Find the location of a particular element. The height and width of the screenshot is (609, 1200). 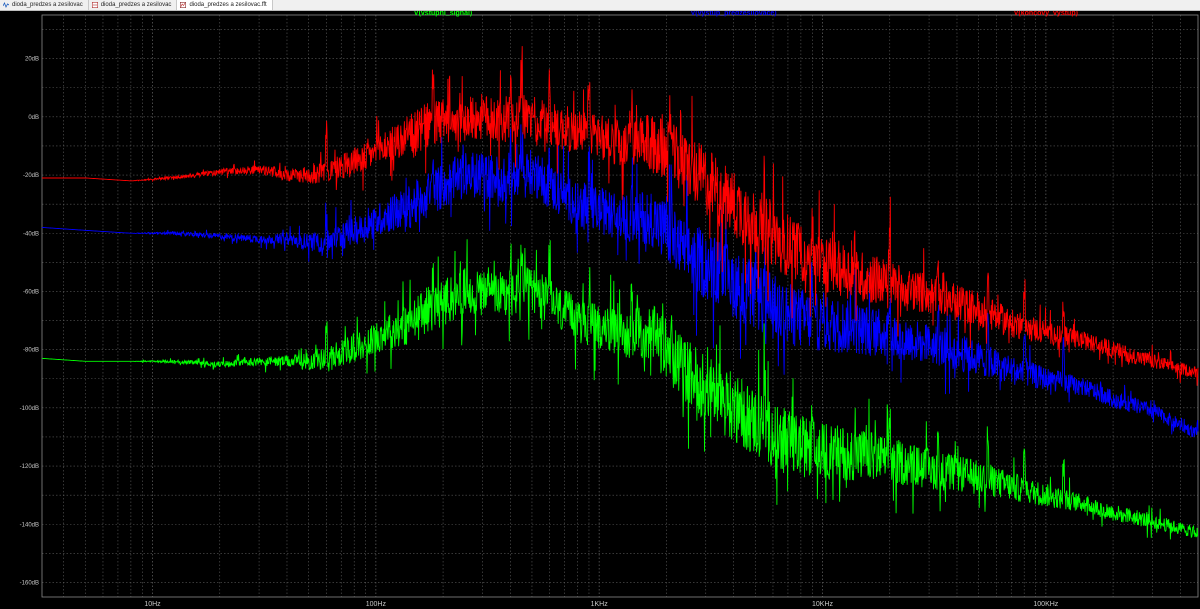

tab-2: dioda_predzes a zesilovac is located at coordinates (133, 5).